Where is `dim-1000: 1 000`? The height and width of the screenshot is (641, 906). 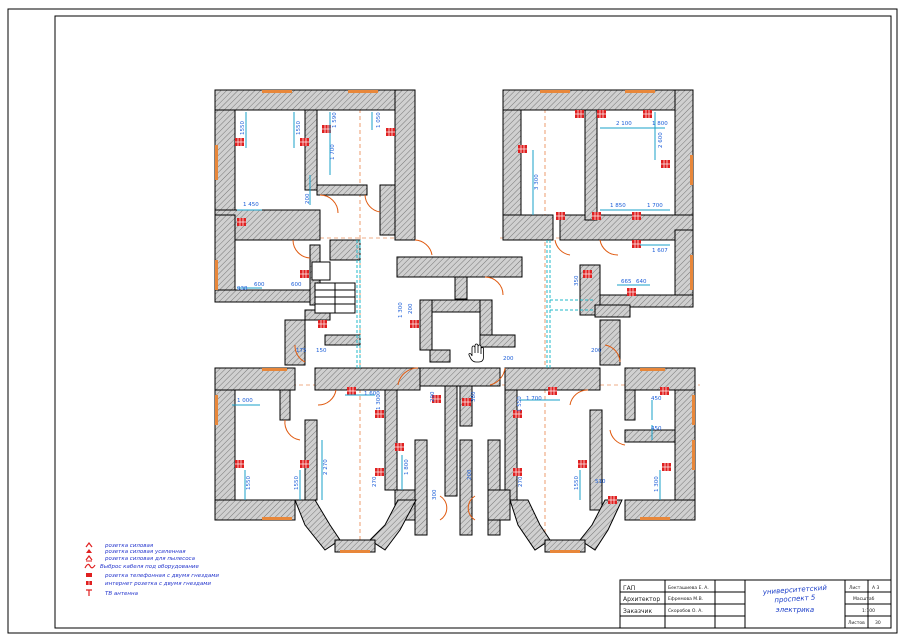
dim-1000: 1 000 is located at coordinates (245, 401).